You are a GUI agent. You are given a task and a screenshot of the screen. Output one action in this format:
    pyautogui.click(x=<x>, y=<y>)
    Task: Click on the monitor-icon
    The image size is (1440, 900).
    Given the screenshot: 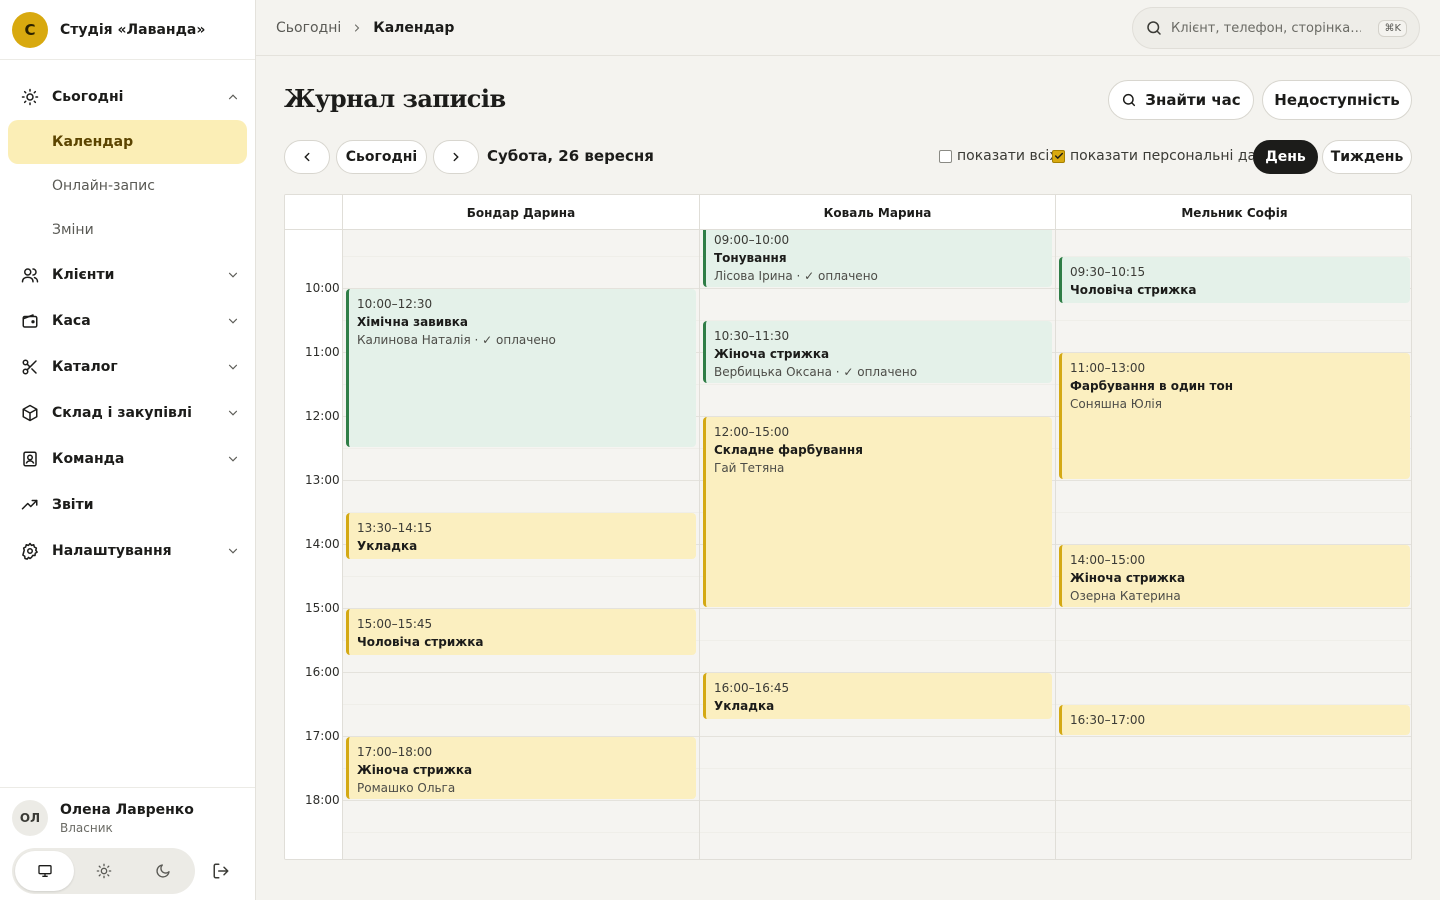 What is the action you would take?
    pyautogui.click(x=45, y=871)
    